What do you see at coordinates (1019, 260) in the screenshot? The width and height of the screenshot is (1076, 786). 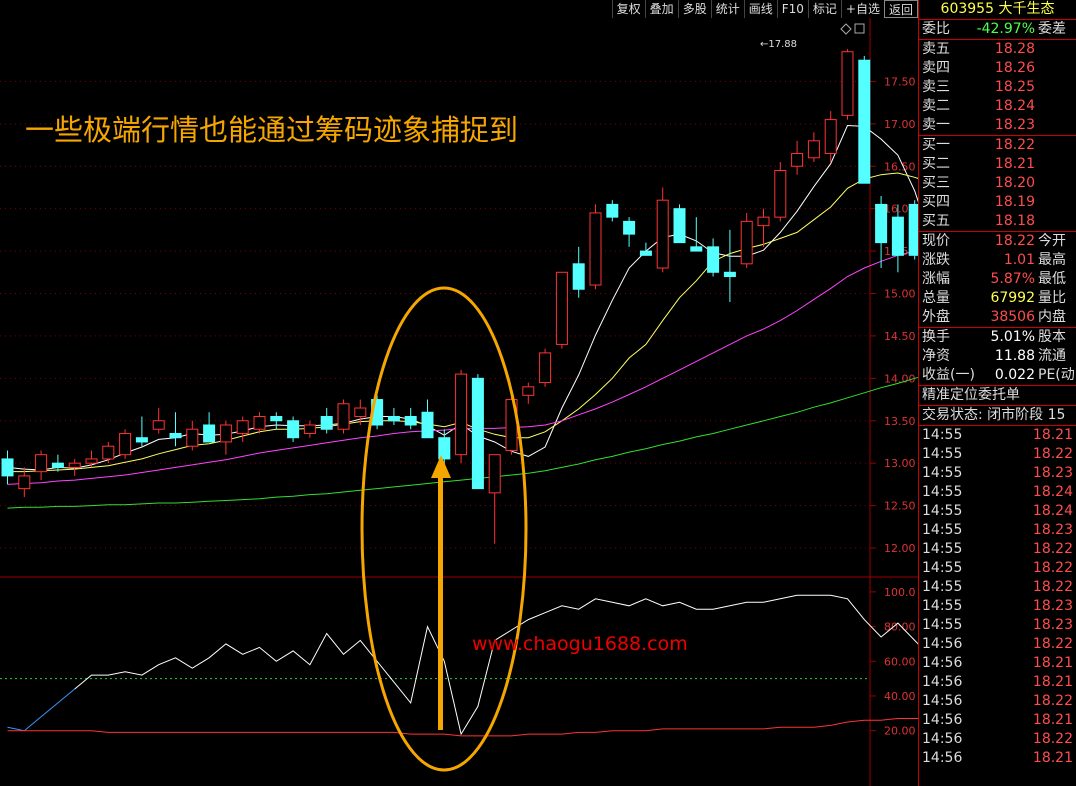 I see `quote-value: 1.01` at bounding box center [1019, 260].